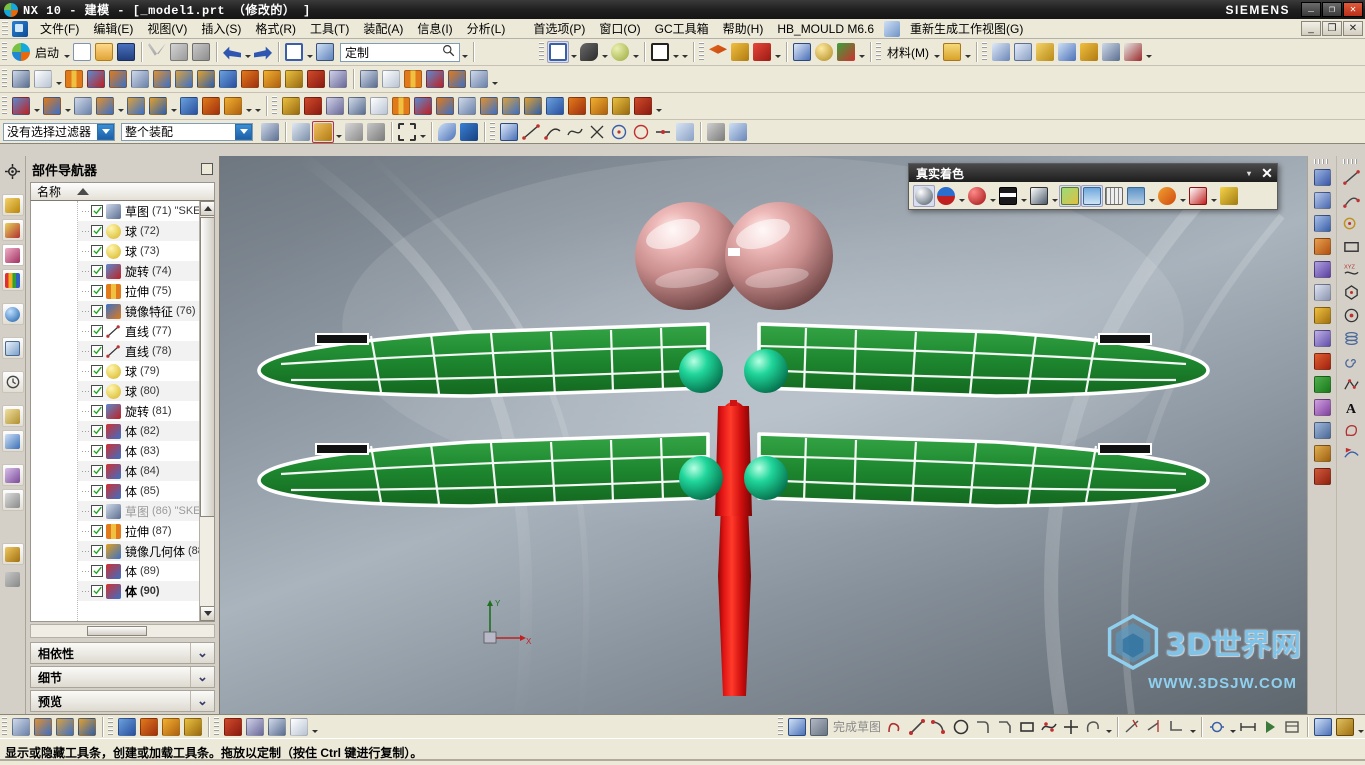  What do you see at coordinates (201, 52) in the screenshot?
I see `paste-icon` at bounding box center [201, 52].